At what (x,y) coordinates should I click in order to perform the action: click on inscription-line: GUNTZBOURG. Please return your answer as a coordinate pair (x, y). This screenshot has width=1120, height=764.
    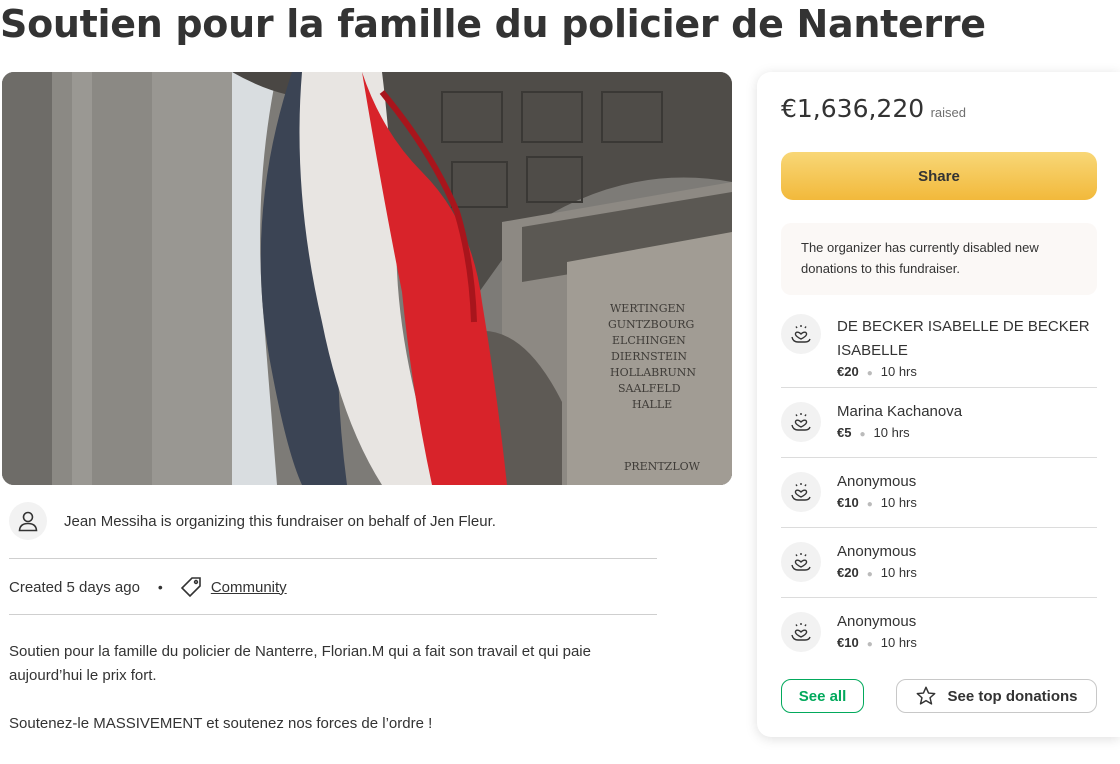
    Looking at the image, I should click on (651, 324).